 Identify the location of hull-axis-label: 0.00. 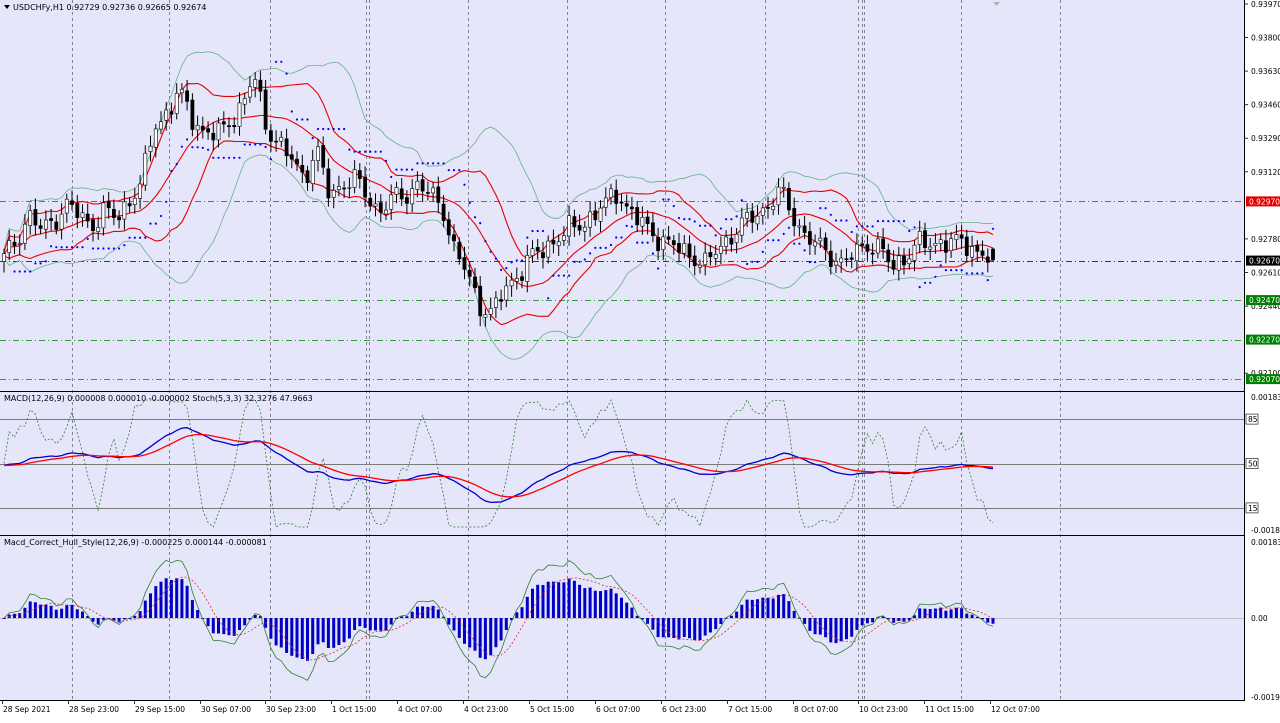
(1259, 618).